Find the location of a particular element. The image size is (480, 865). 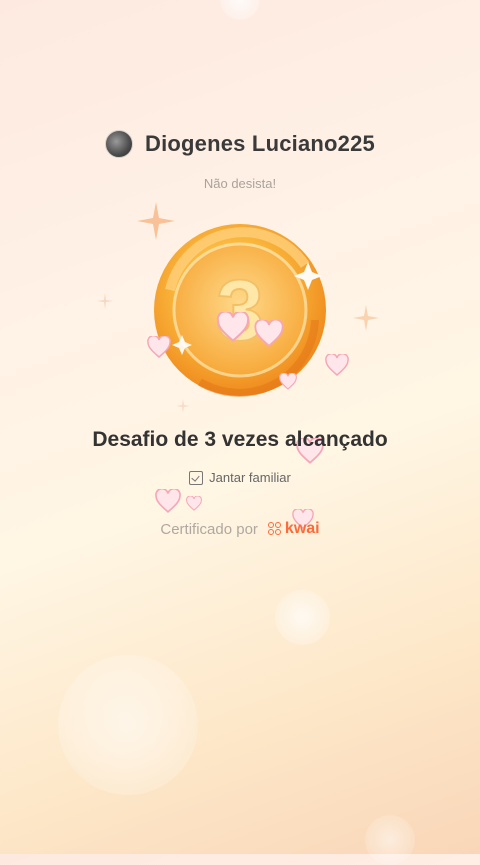

challenge-tag: Jantar familiar is located at coordinates (240, 477).